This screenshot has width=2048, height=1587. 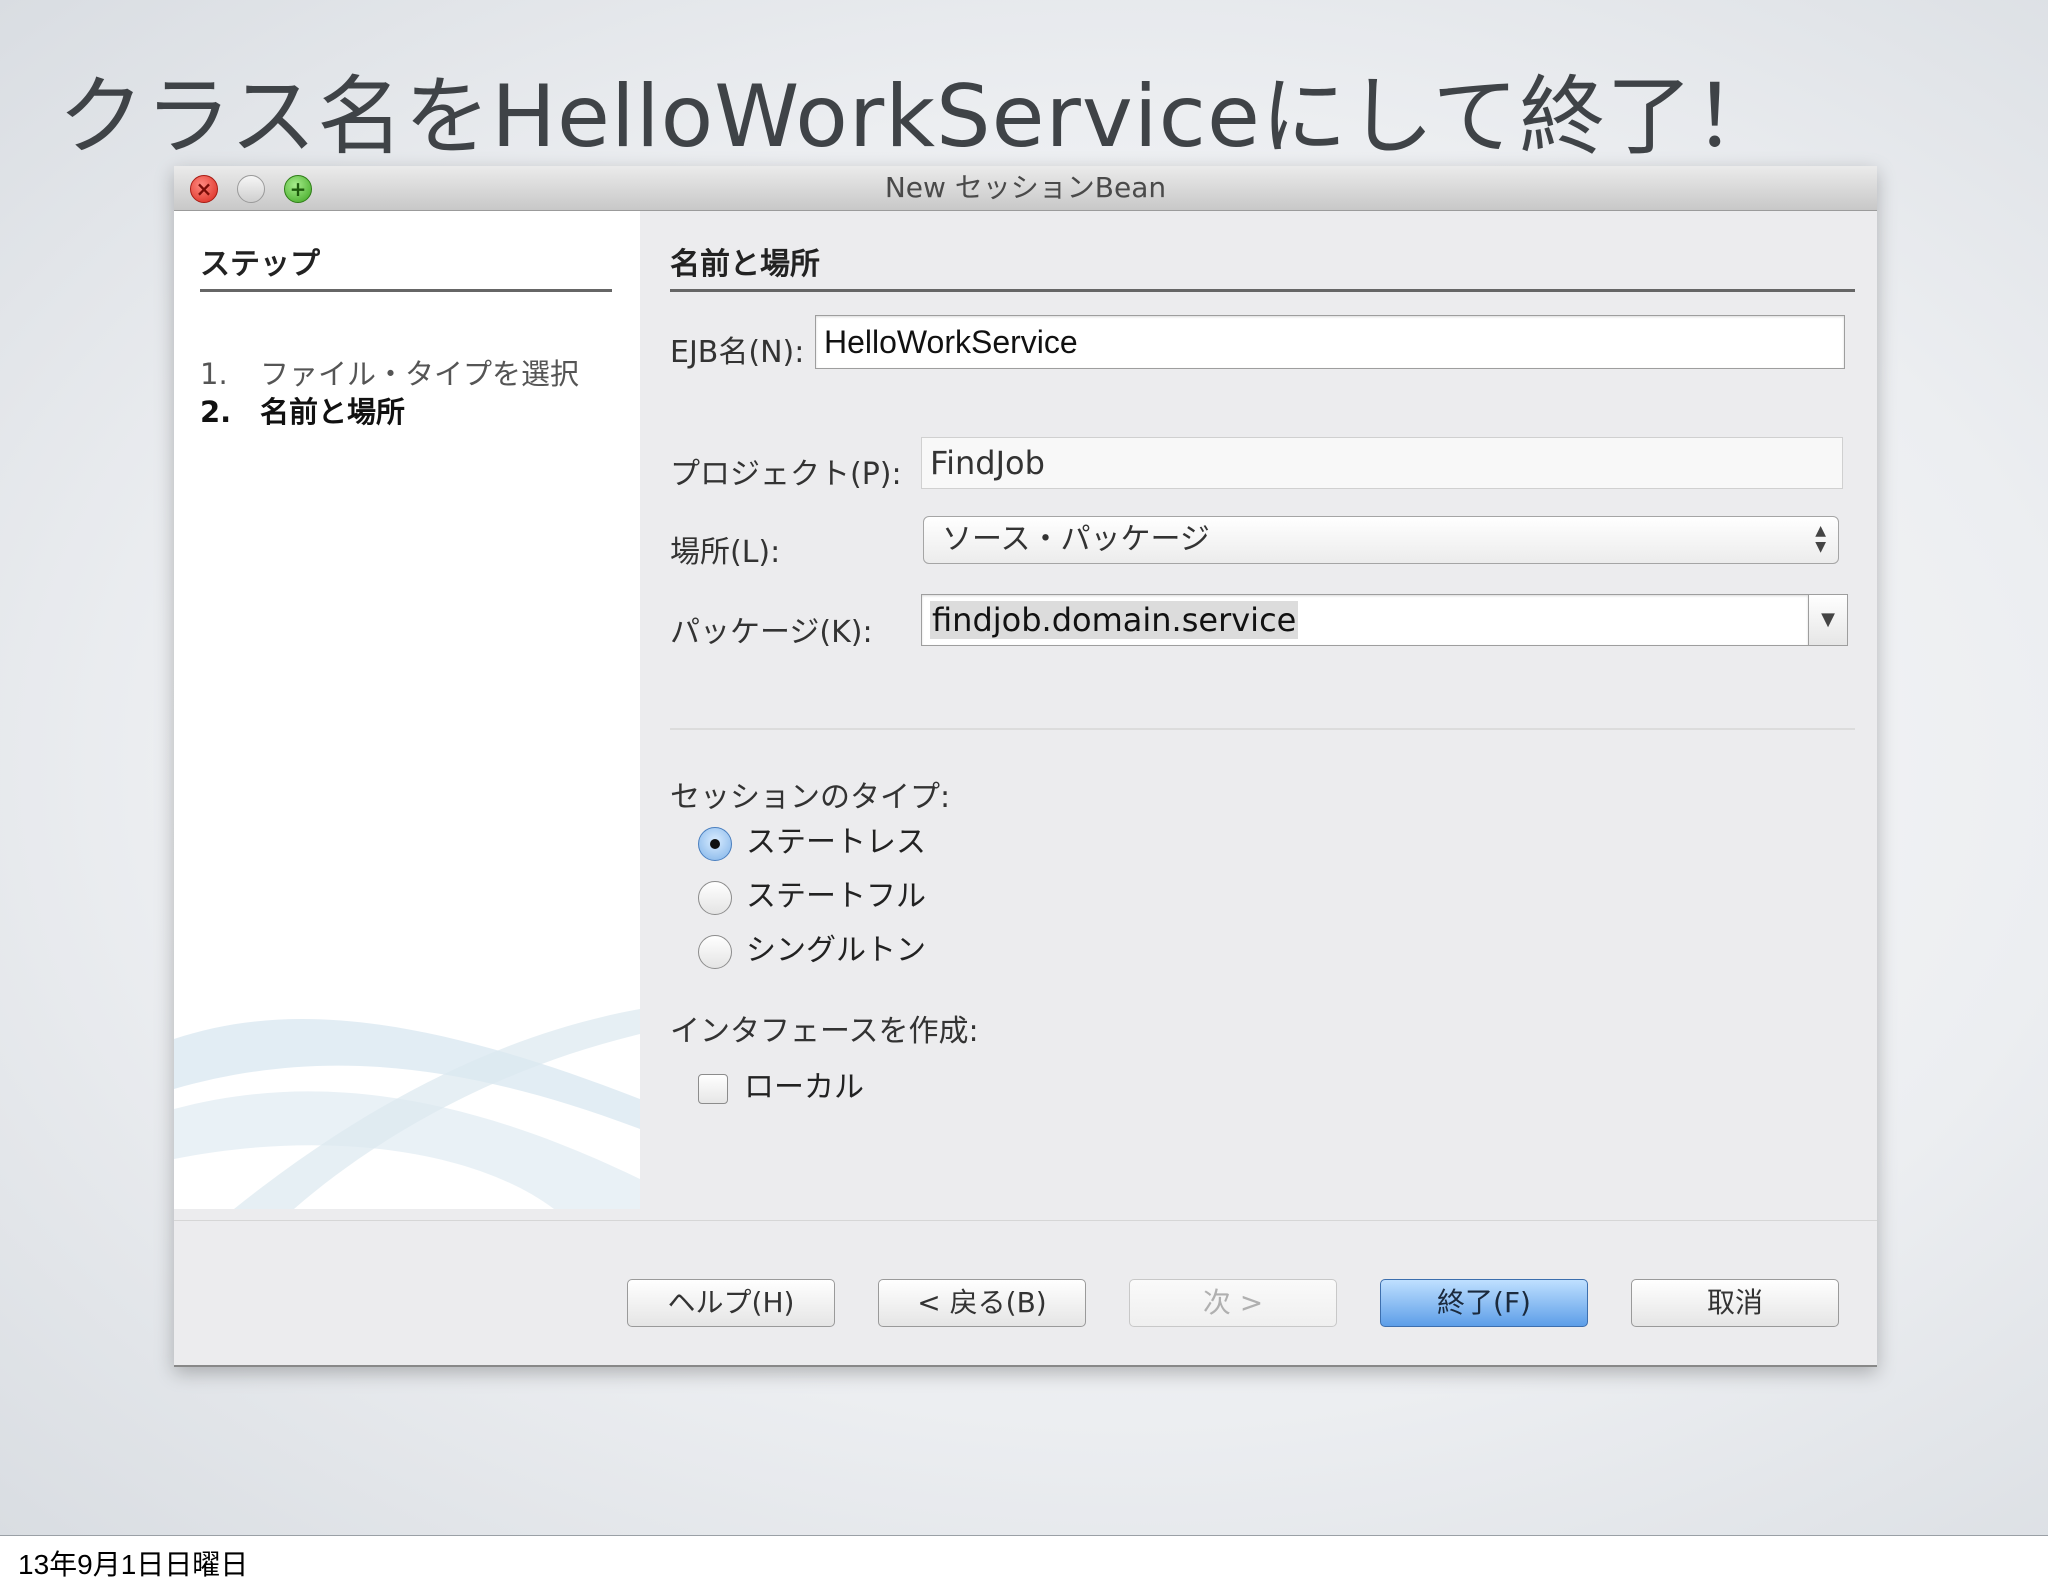 I want to click on ejb-name-input: HelloWorkService, so click(x=1330, y=342).